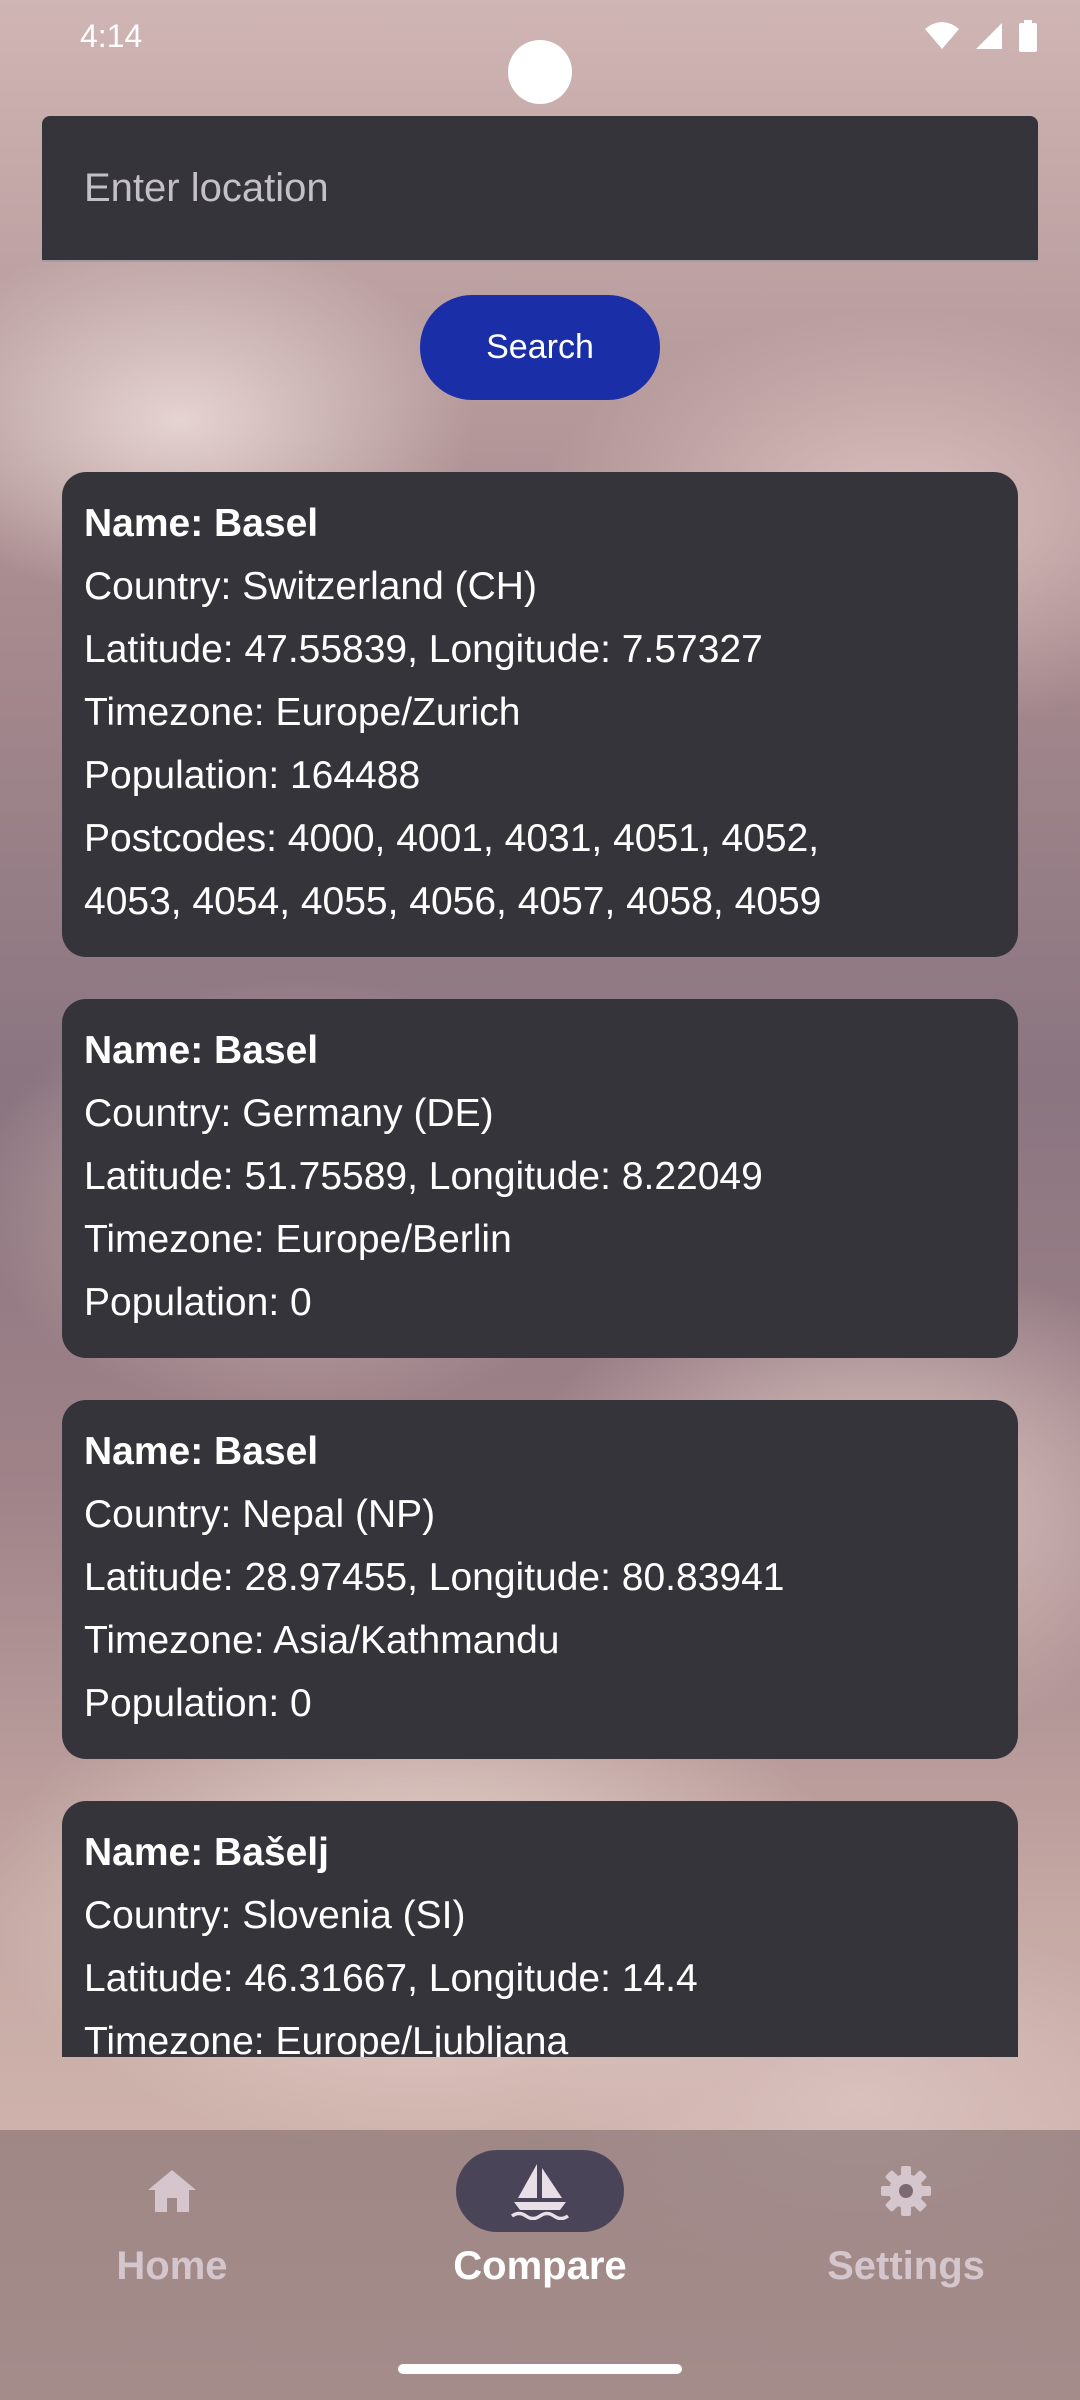 The height and width of the screenshot is (2400, 1080). I want to click on search-button: Search, so click(540, 347).